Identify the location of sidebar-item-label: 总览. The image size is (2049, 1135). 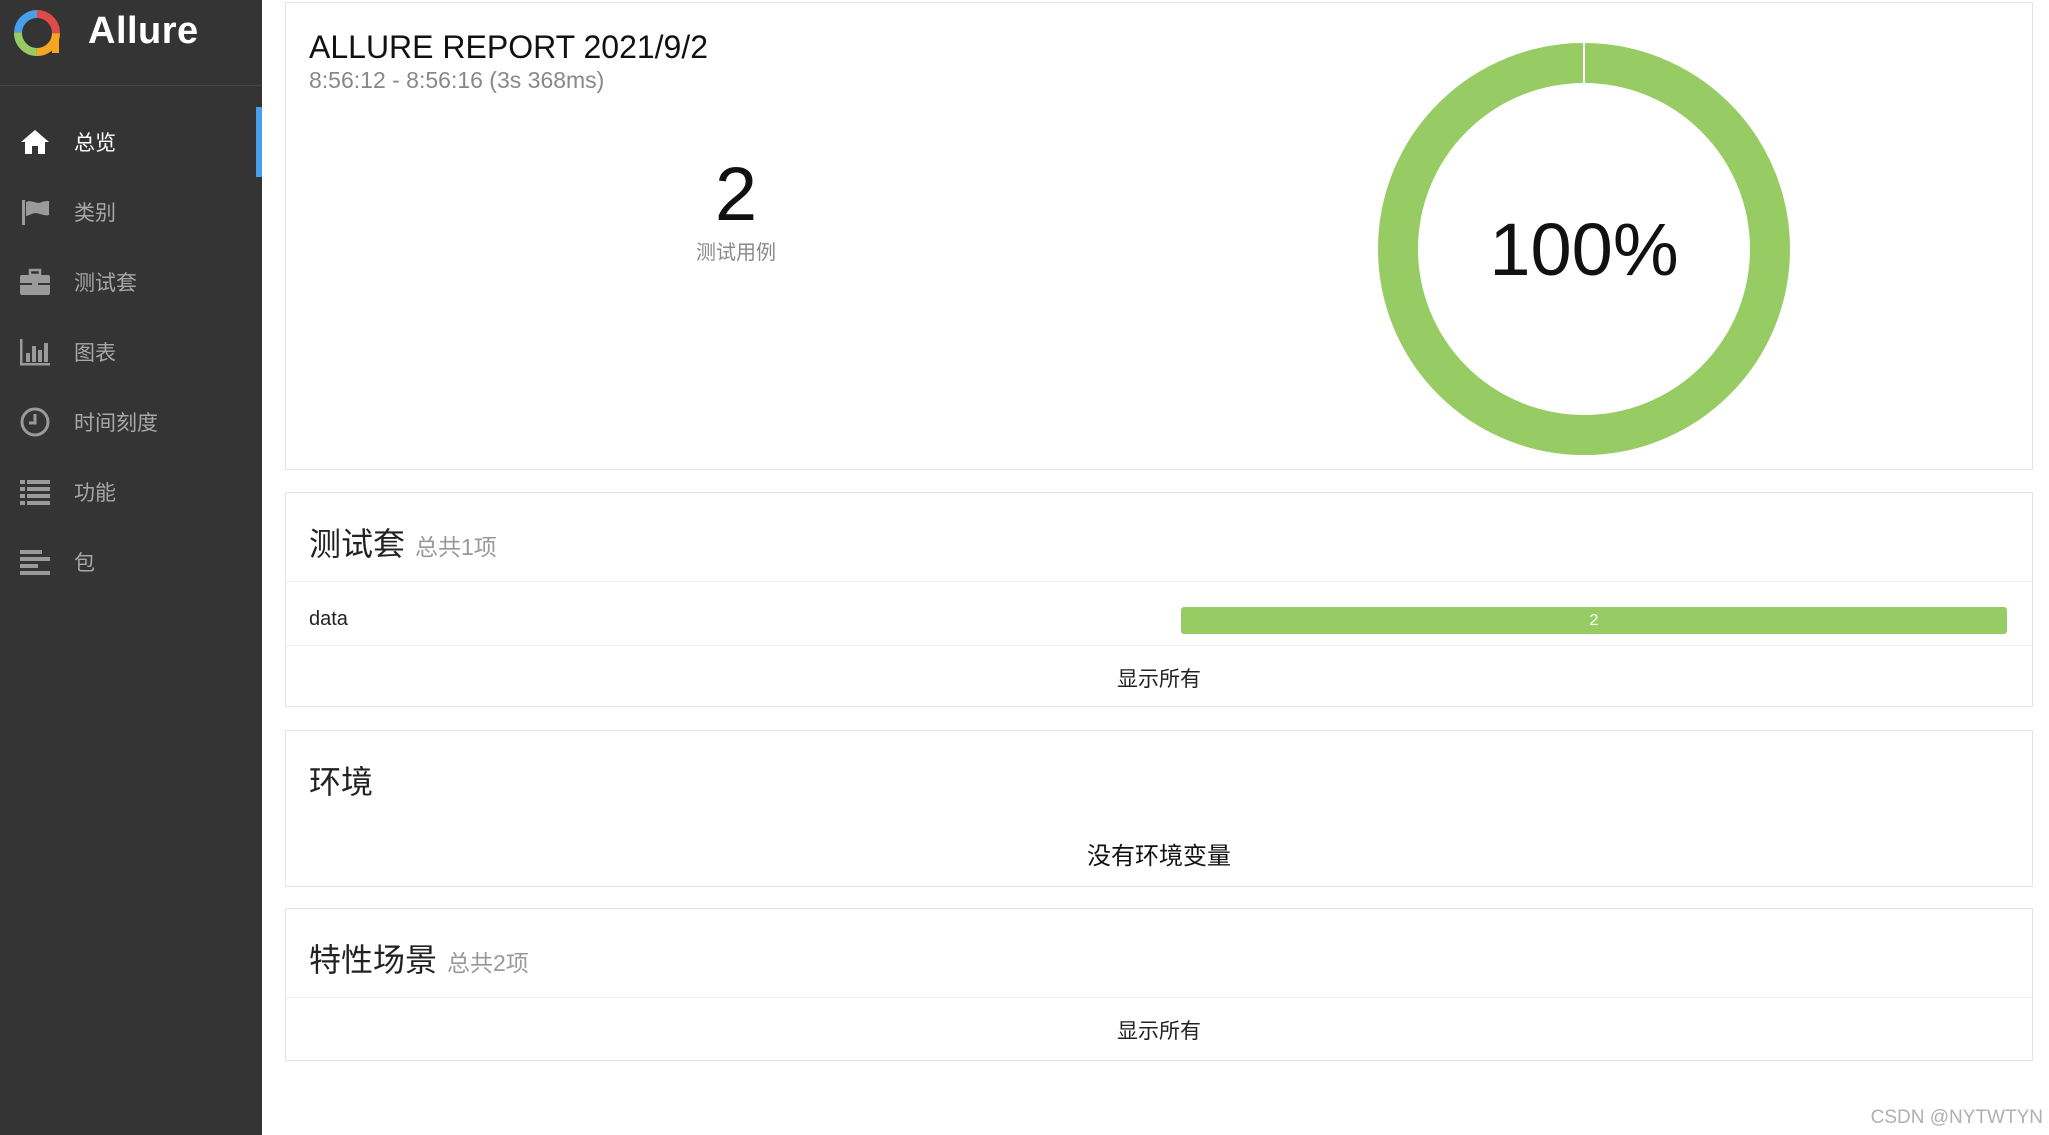
(95, 143).